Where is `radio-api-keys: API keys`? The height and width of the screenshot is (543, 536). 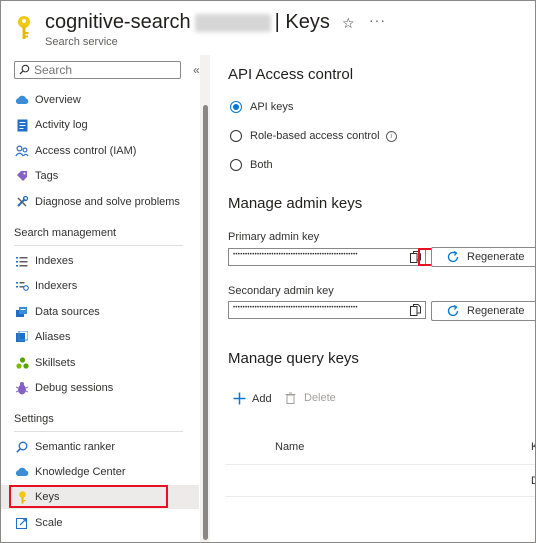
radio-api-keys: API keys is located at coordinates (261, 107).